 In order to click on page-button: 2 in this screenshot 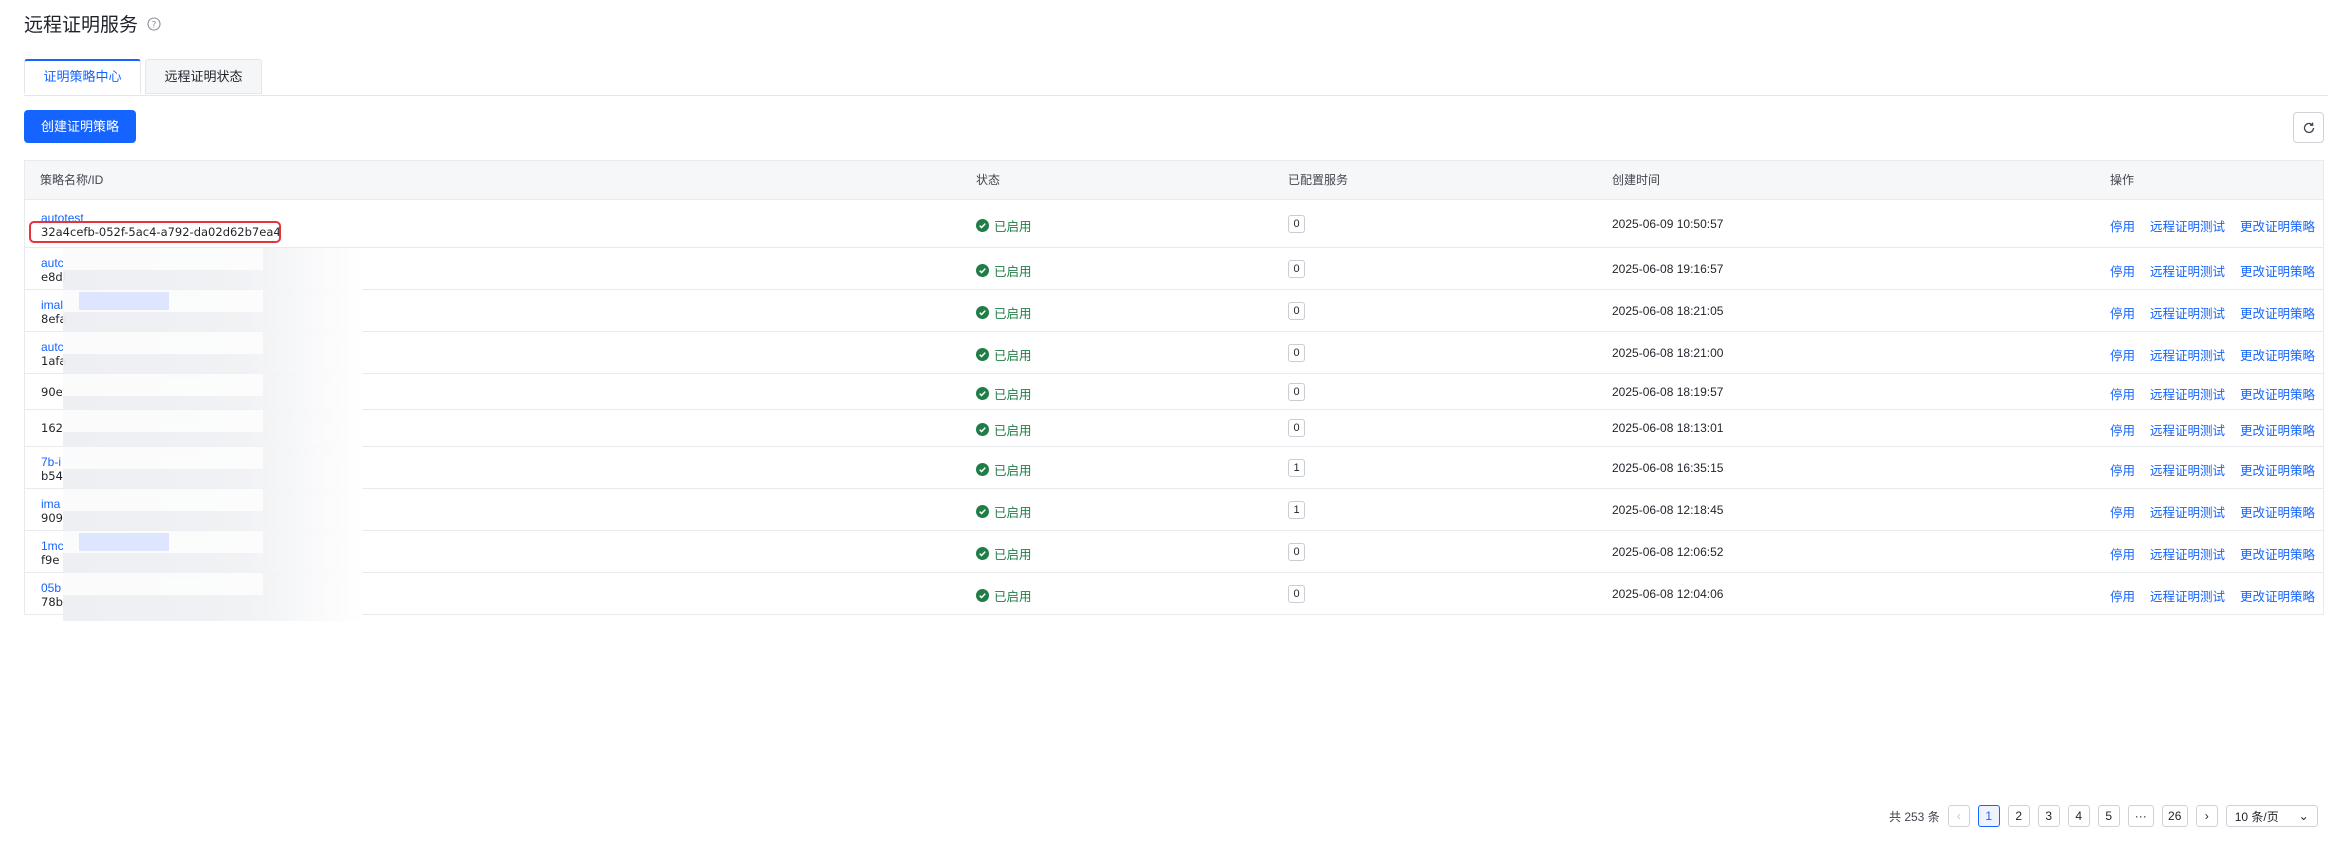, I will do `click(2018, 816)`.